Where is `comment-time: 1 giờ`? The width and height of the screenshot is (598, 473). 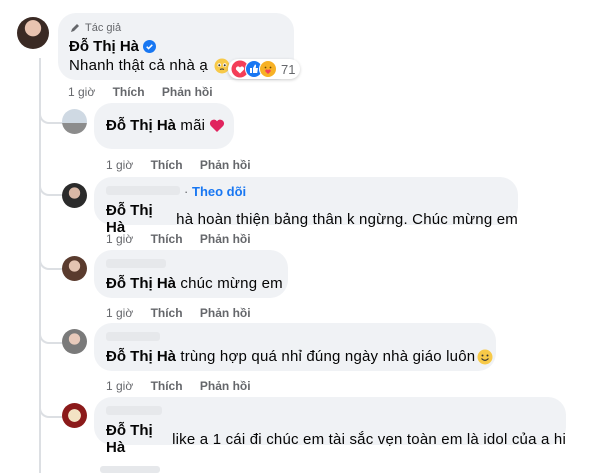 comment-time: 1 giờ is located at coordinates (81, 92).